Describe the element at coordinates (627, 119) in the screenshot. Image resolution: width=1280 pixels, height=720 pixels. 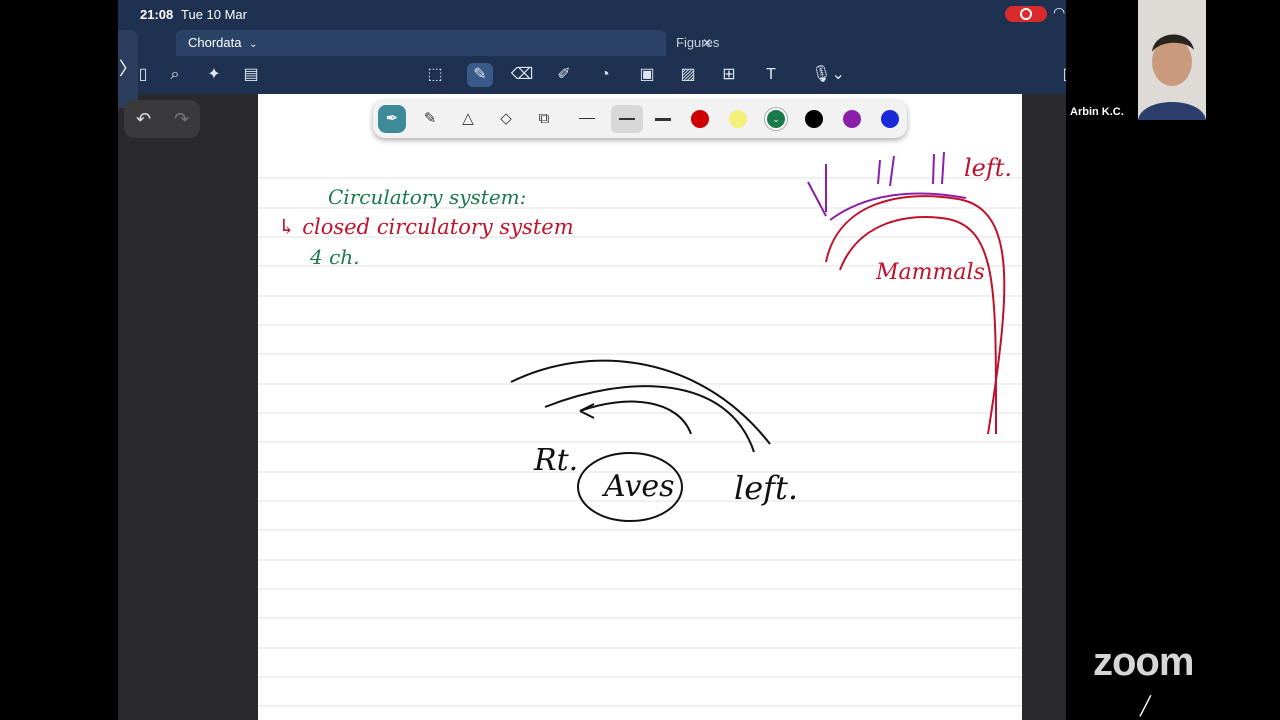
I see `medium-stroke-option` at that location.